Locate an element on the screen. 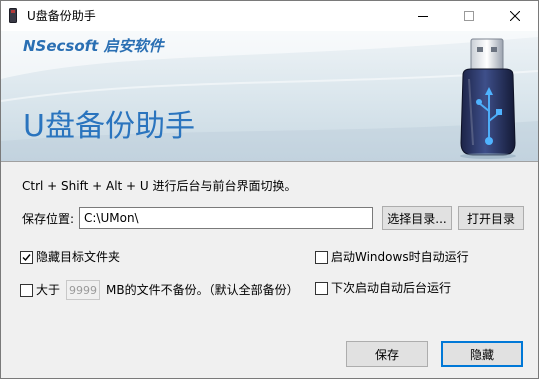 The height and width of the screenshot is (379, 539). autostart-option: 启动Windows时自动运行 is located at coordinates (392, 257).